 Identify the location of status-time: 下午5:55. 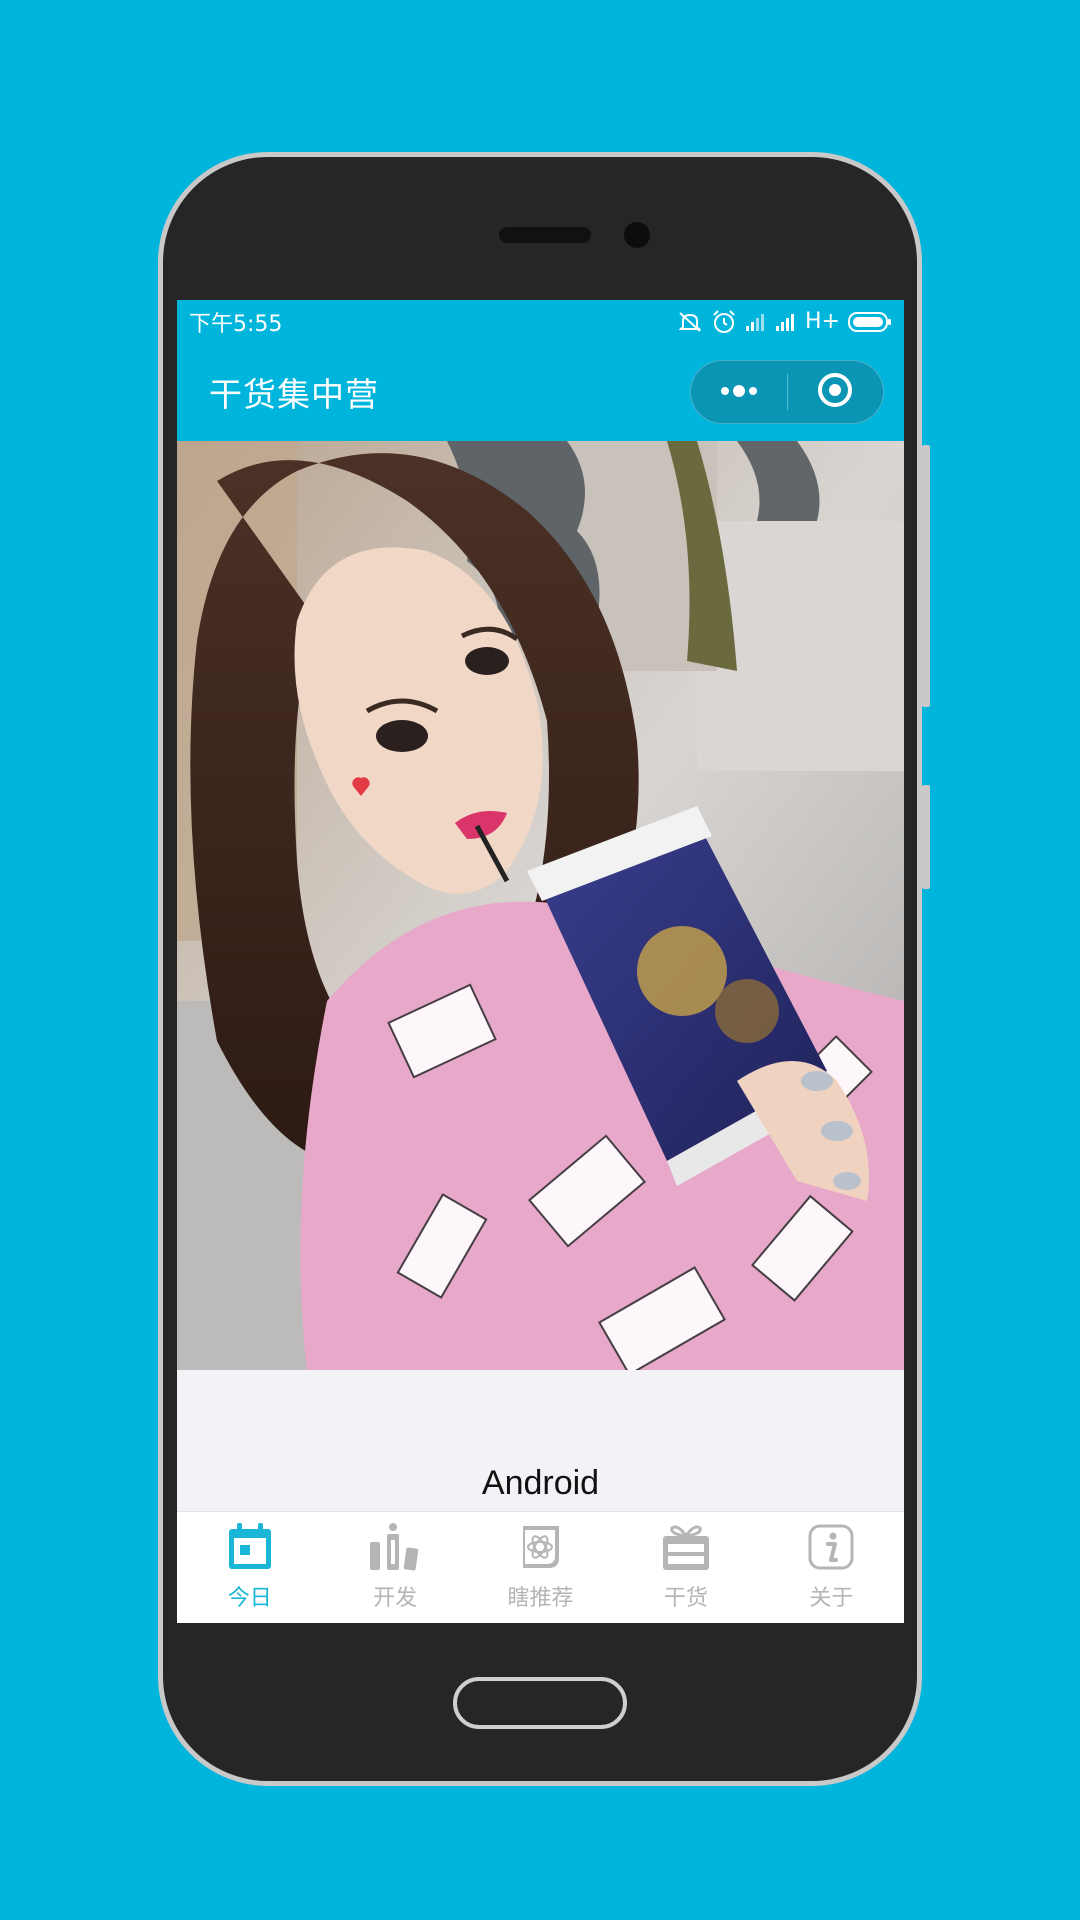
(236, 324).